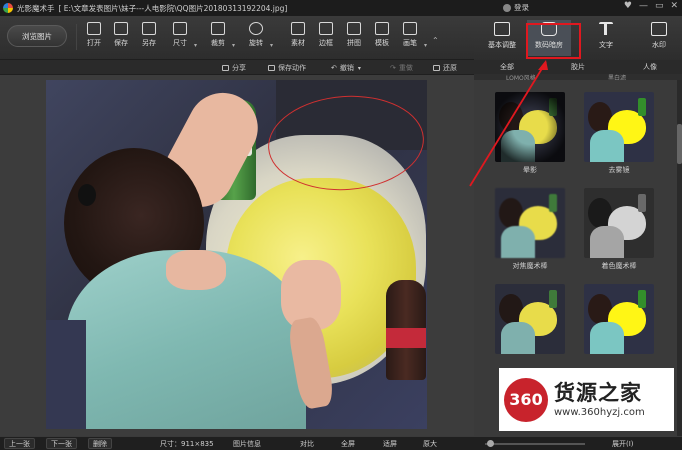 This screenshot has height=450, width=682. Describe the element at coordinates (271, 68) in the screenshot. I see `save-action-icon` at that location.